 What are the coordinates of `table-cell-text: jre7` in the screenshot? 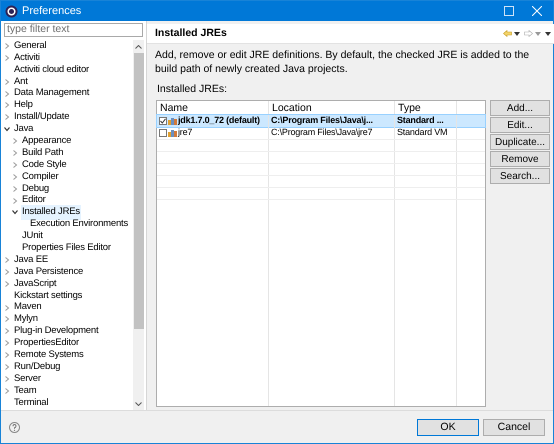 It's located at (185, 132).